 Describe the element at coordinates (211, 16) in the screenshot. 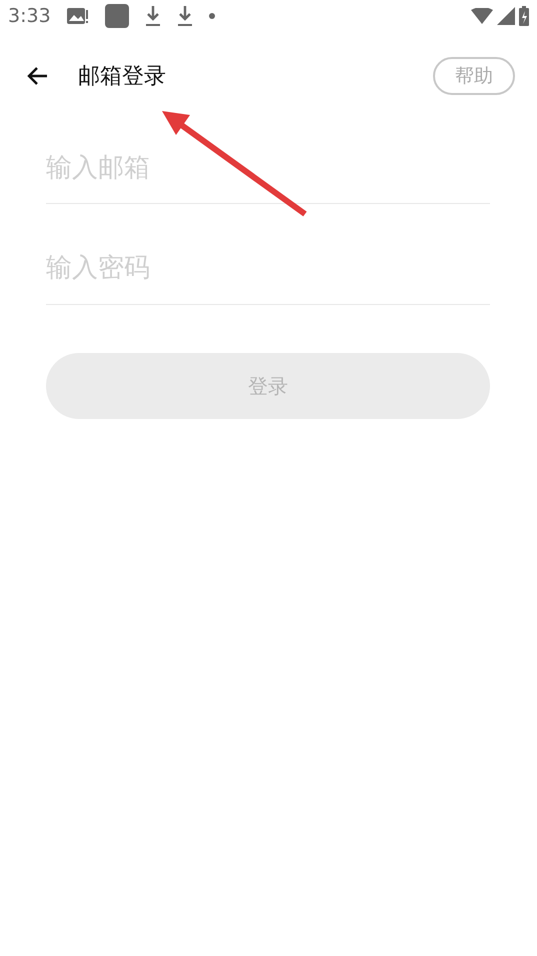

I see `dot-icon` at that location.